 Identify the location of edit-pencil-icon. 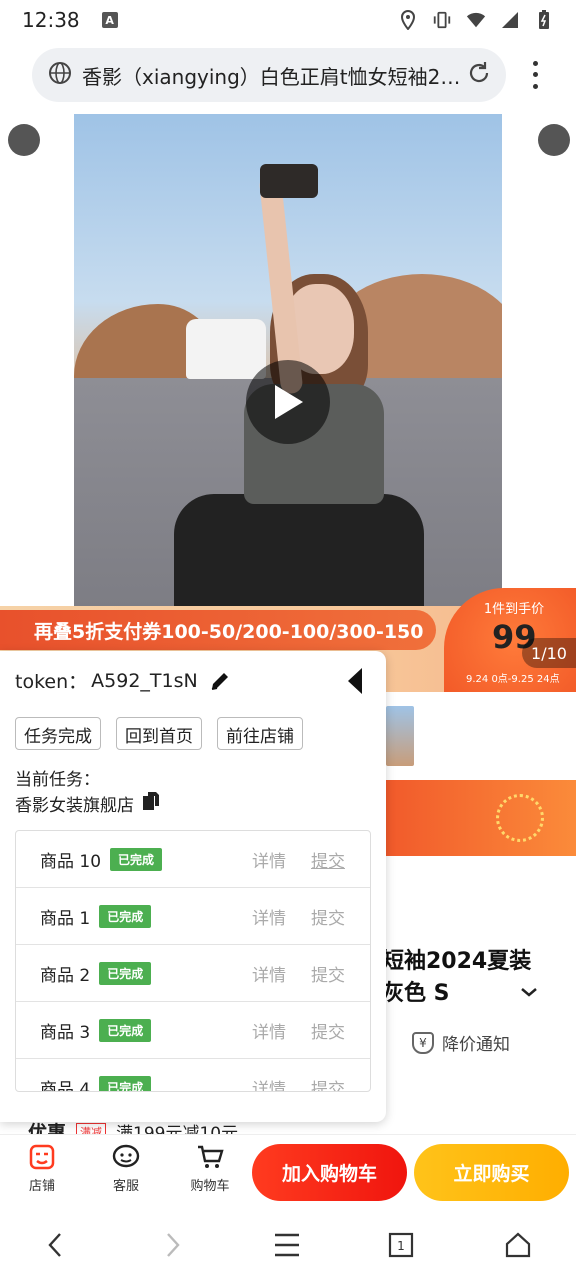
(220, 681).